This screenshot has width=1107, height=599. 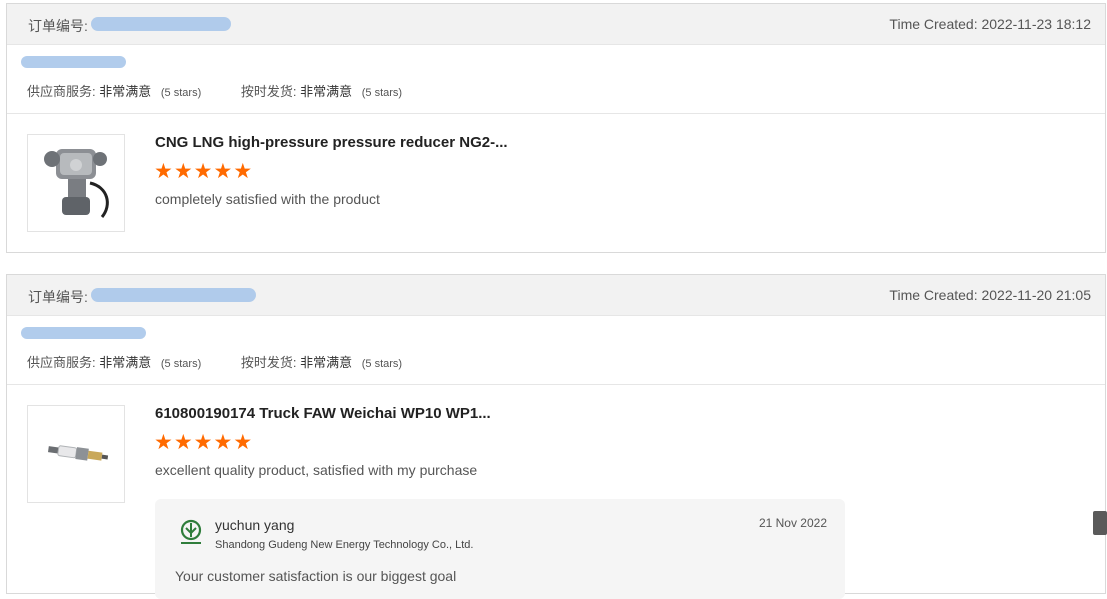 I want to click on time-created: Time Created: 2022-11-20 21:05, so click(x=990, y=295).